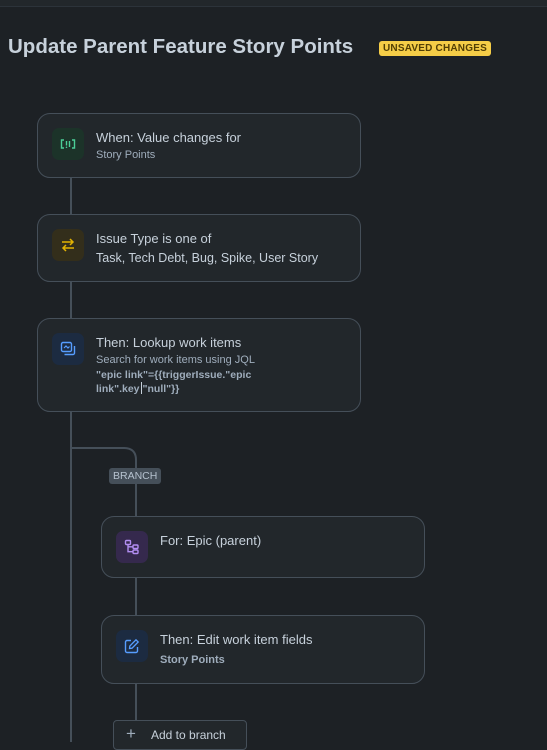 This screenshot has height=750, width=547. What do you see at coordinates (263, 649) in the screenshot?
I see `edit-fields-card: Then: Edit work item fields Story Points` at bounding box center [263, 649].